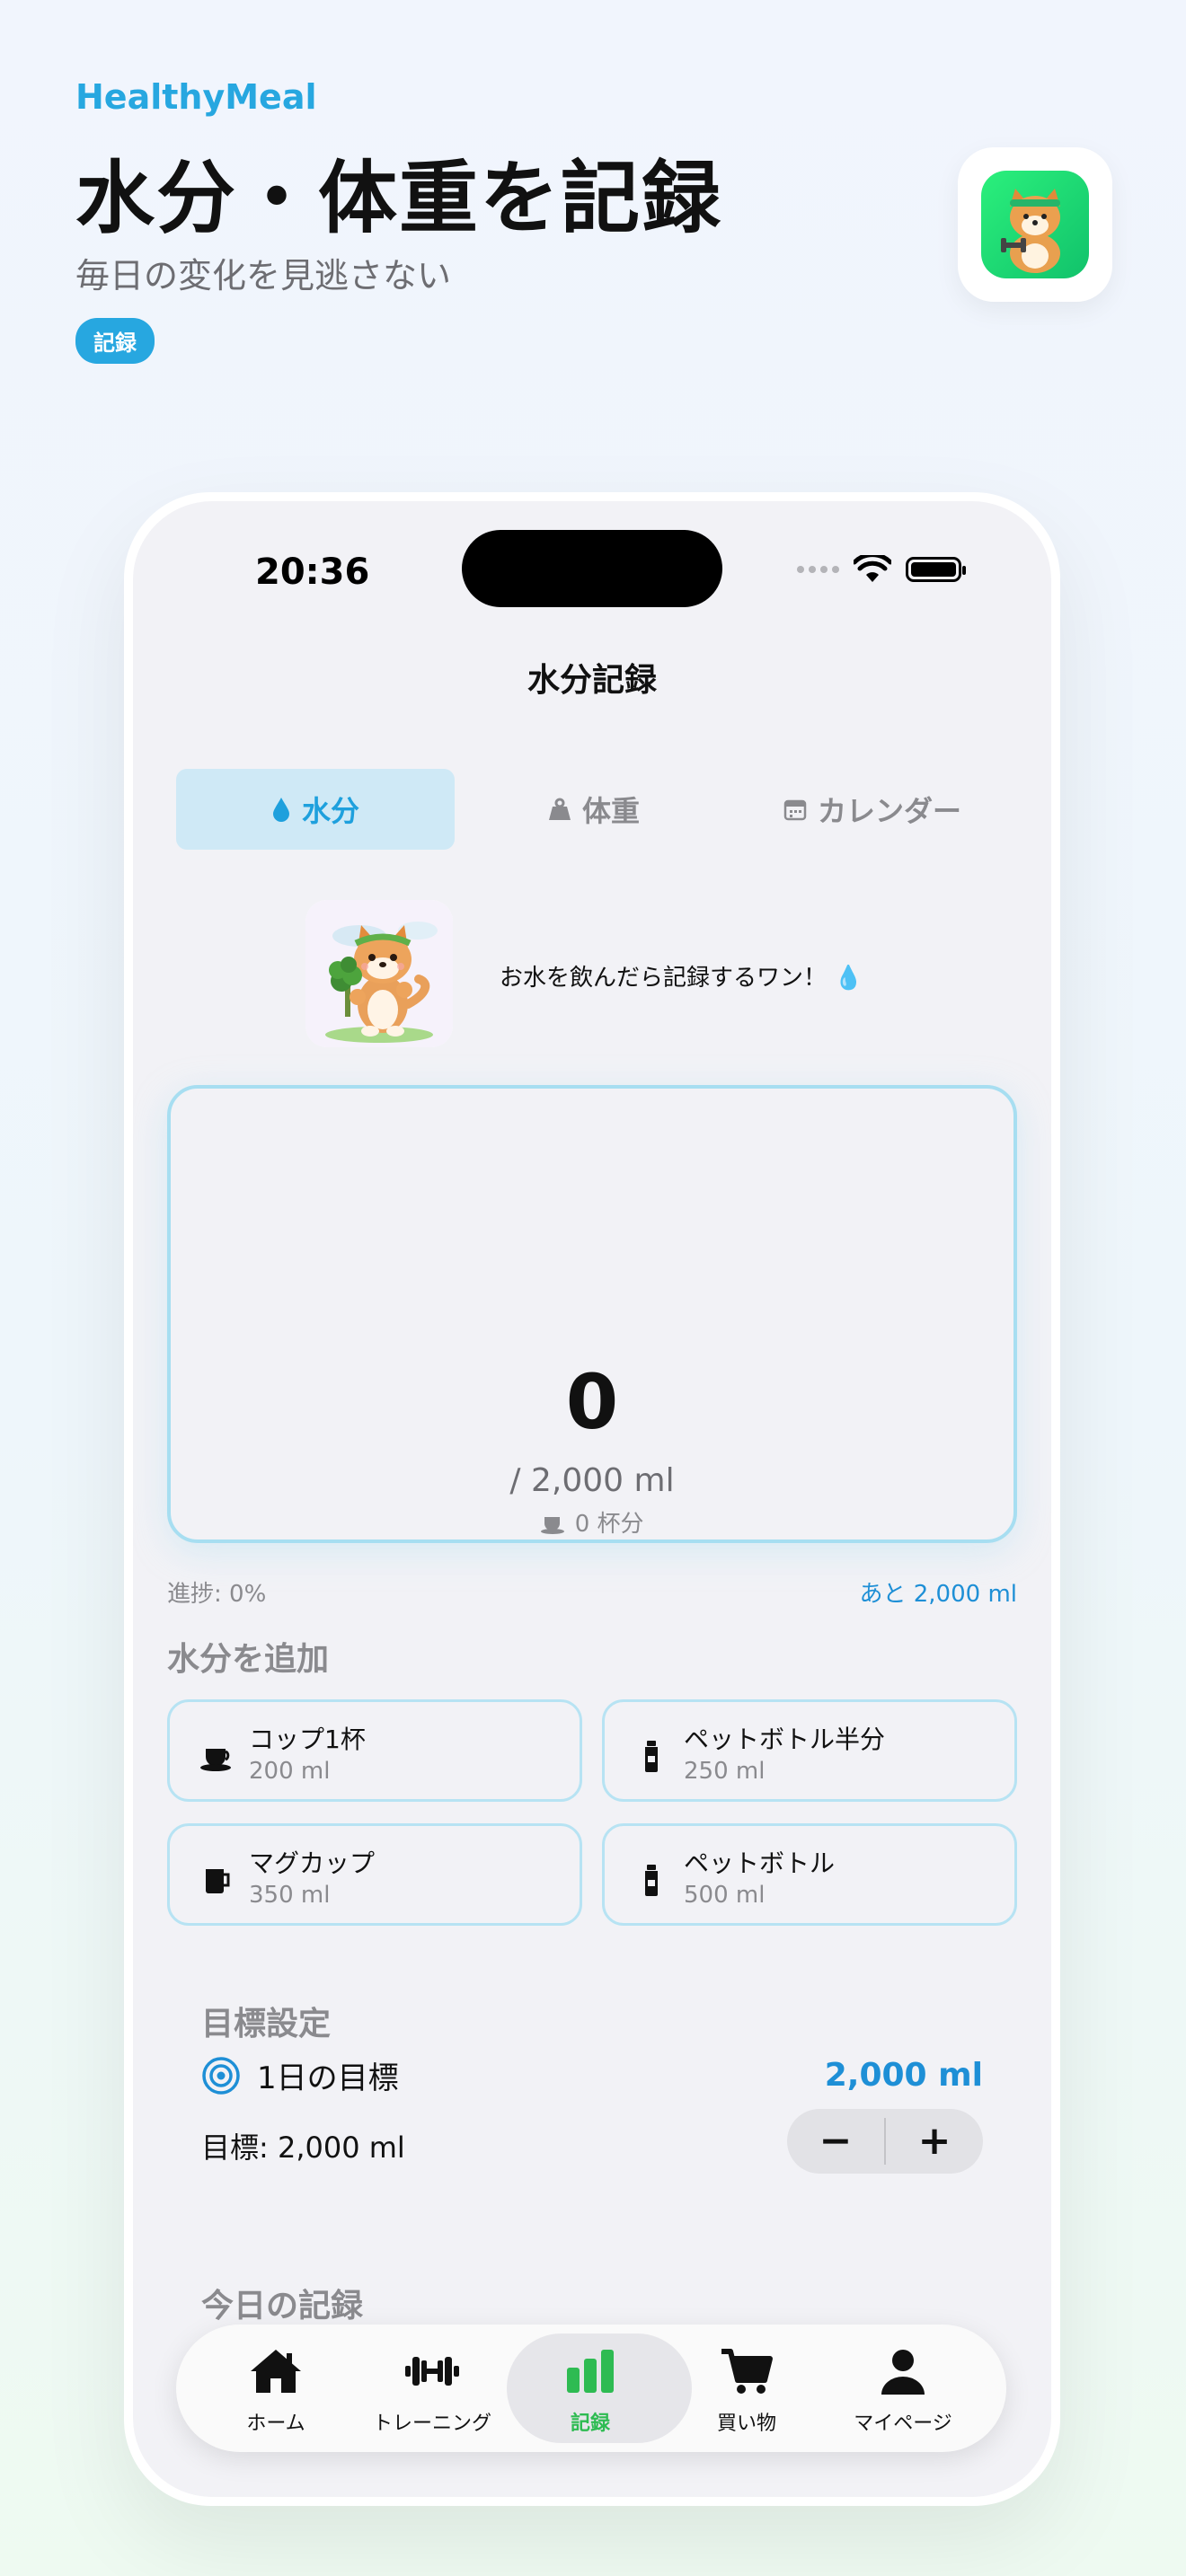  What do you see at coordinates (115, 341) in the screenshot?
I see `category-badge: 記録` at bounding box center [115, 341].